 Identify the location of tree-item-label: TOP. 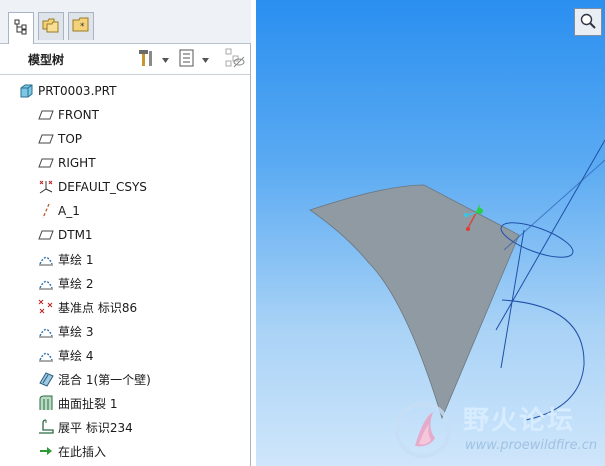
(70, 139).